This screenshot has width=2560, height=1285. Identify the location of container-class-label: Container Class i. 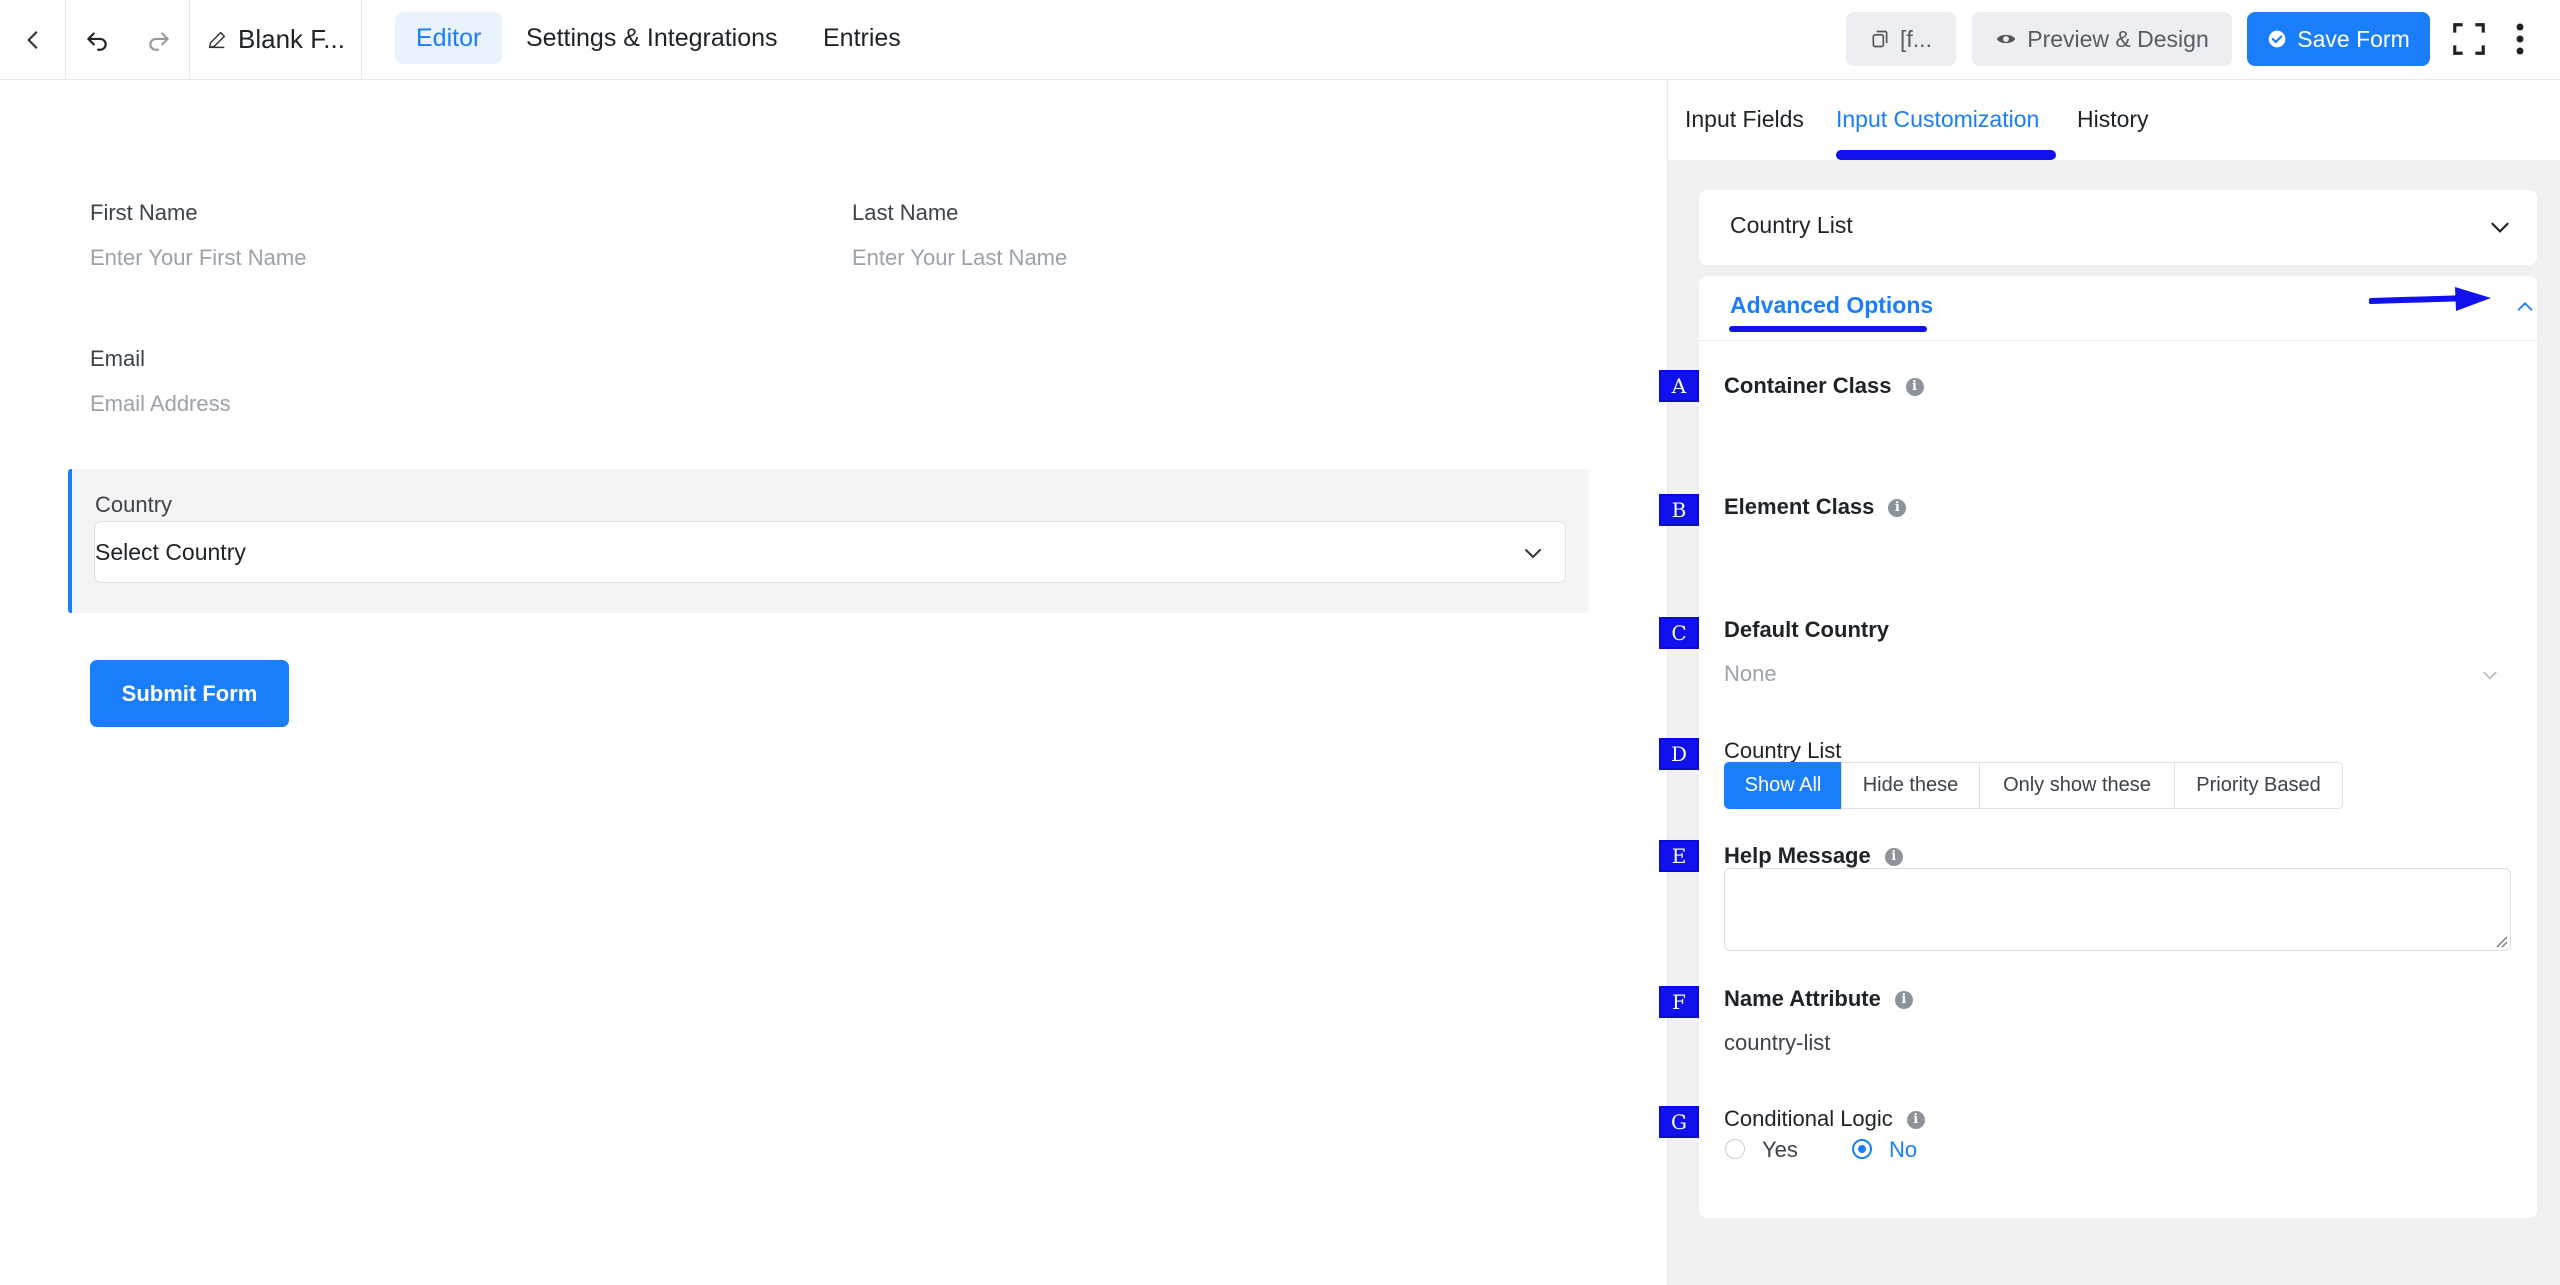
(1824, 386).